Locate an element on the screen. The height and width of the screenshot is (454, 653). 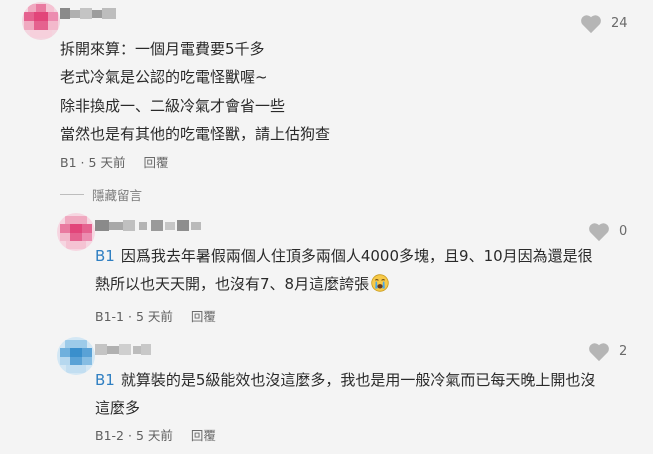
divider-line is located at coordinates (72, 194).